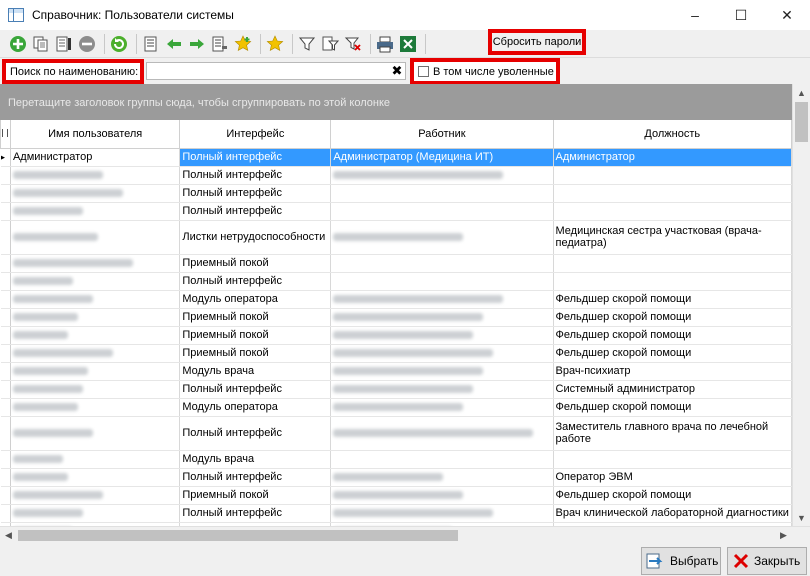 The height and width of the screenshot is (576, 810). I want to click on scroll-down-icon: ▼, so click(801, 517).